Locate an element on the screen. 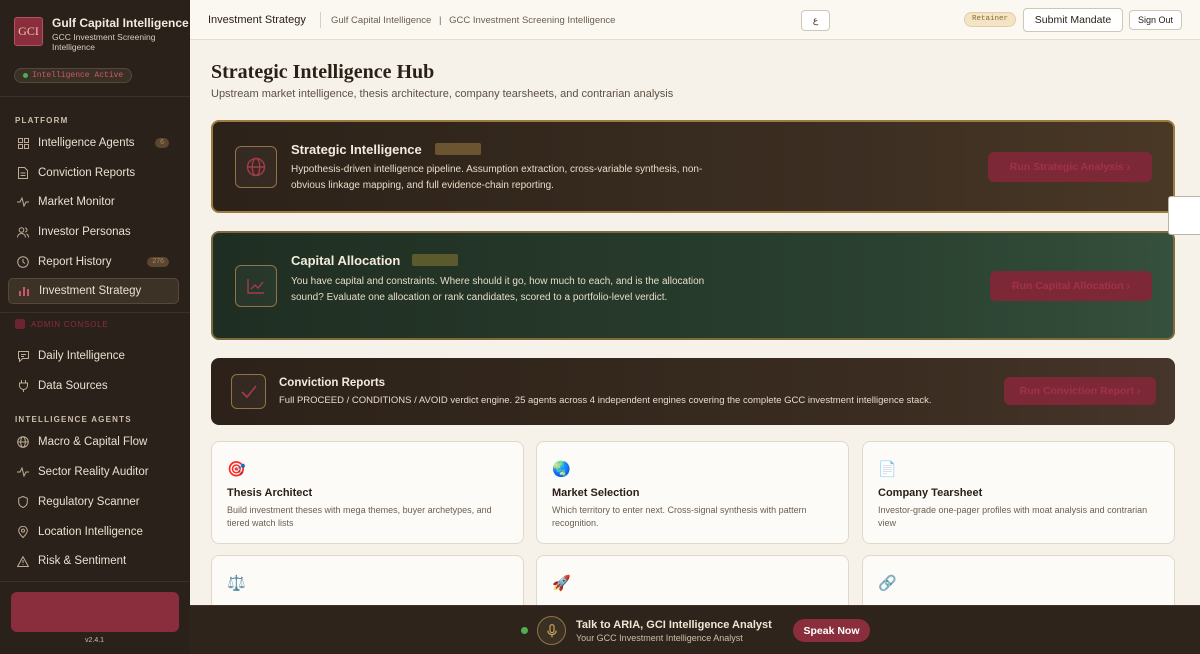  tool-card: 🔗 is located at coordinates (1018, 580).